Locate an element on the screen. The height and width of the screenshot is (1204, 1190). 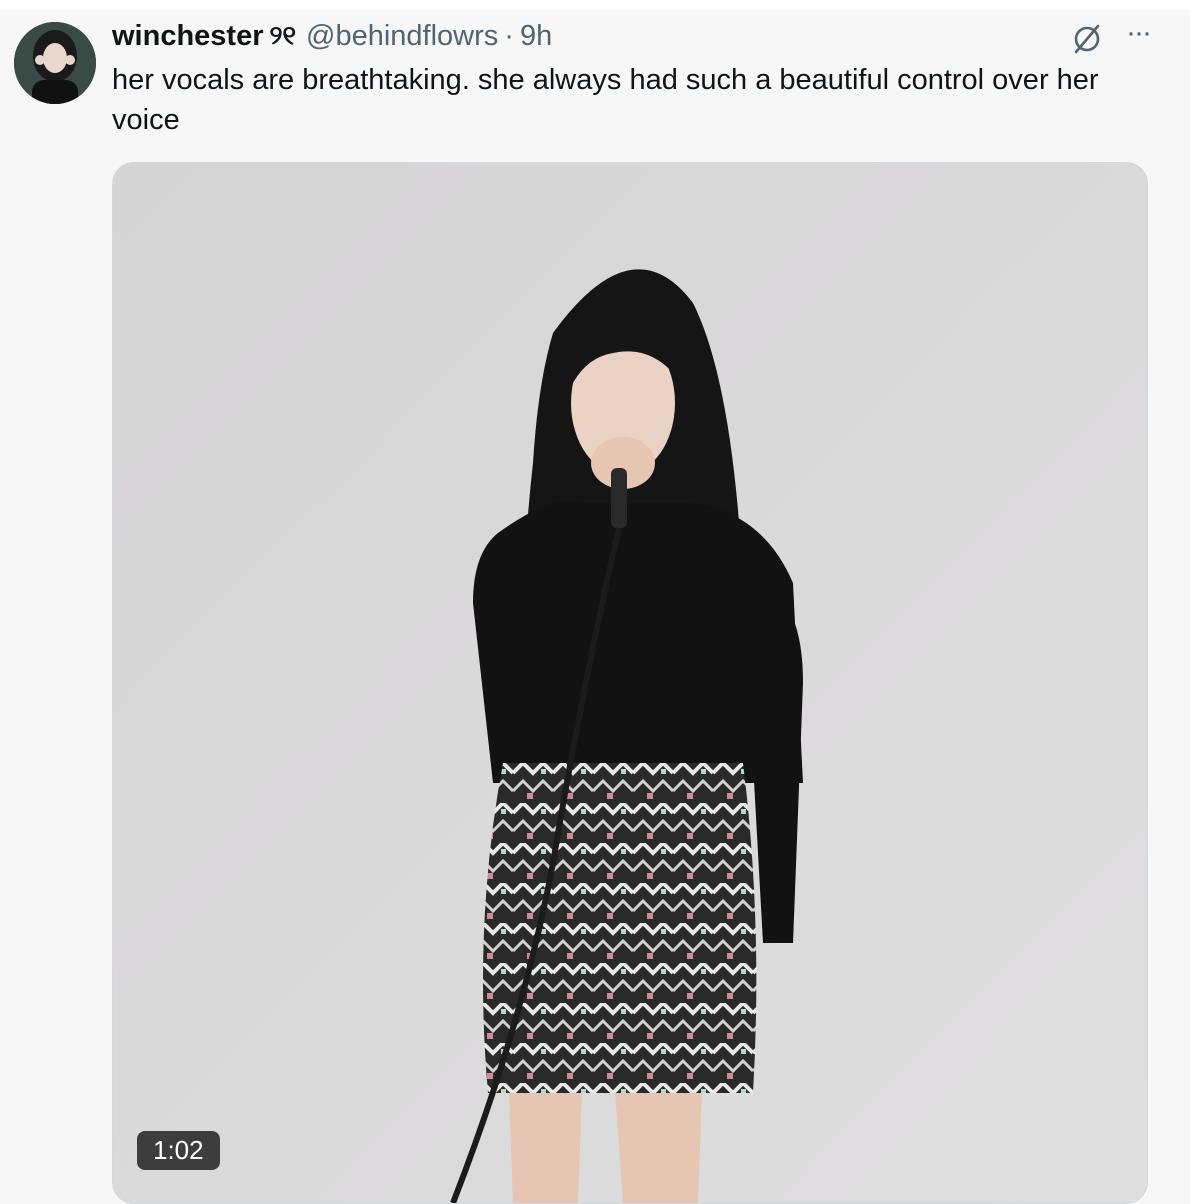
author-name-decoration: ୨୧ is located at coordinates (283, 35).